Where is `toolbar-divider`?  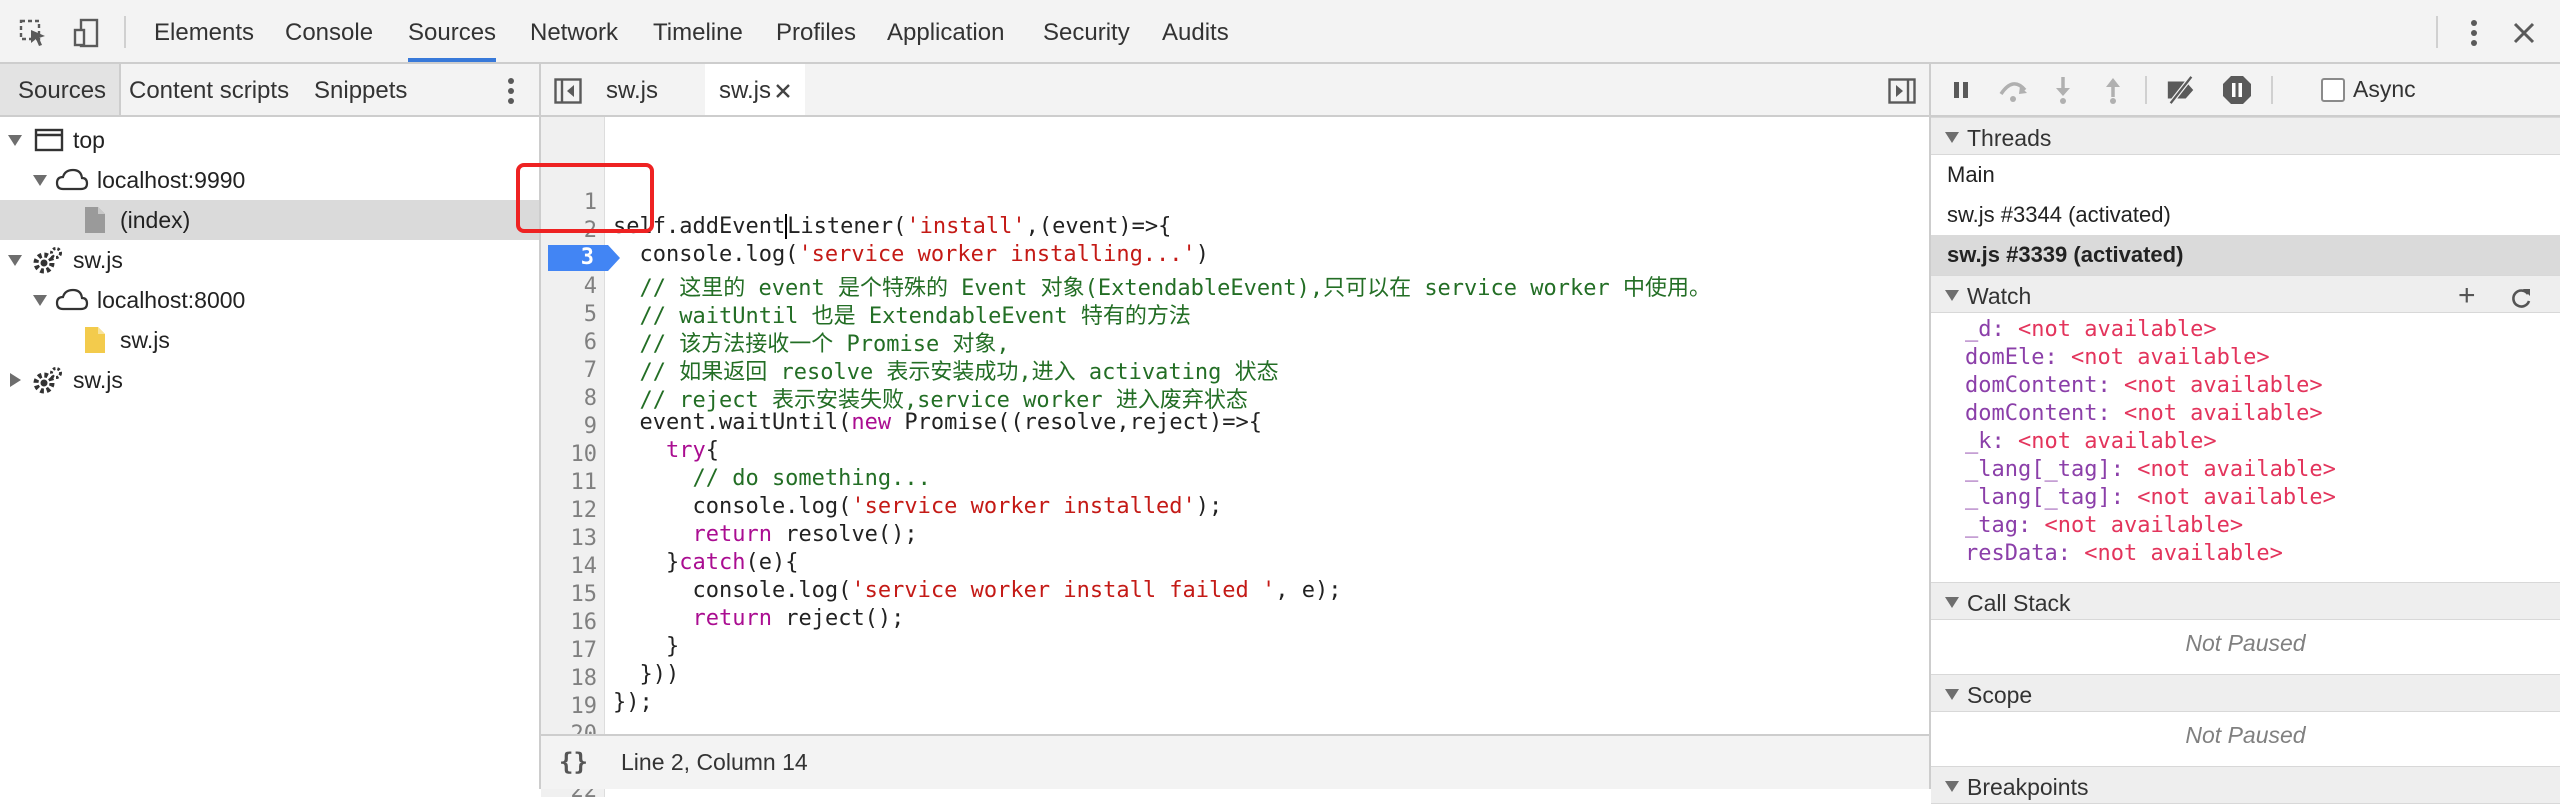
toolbar-divider is located at coordinates (2146, 90).